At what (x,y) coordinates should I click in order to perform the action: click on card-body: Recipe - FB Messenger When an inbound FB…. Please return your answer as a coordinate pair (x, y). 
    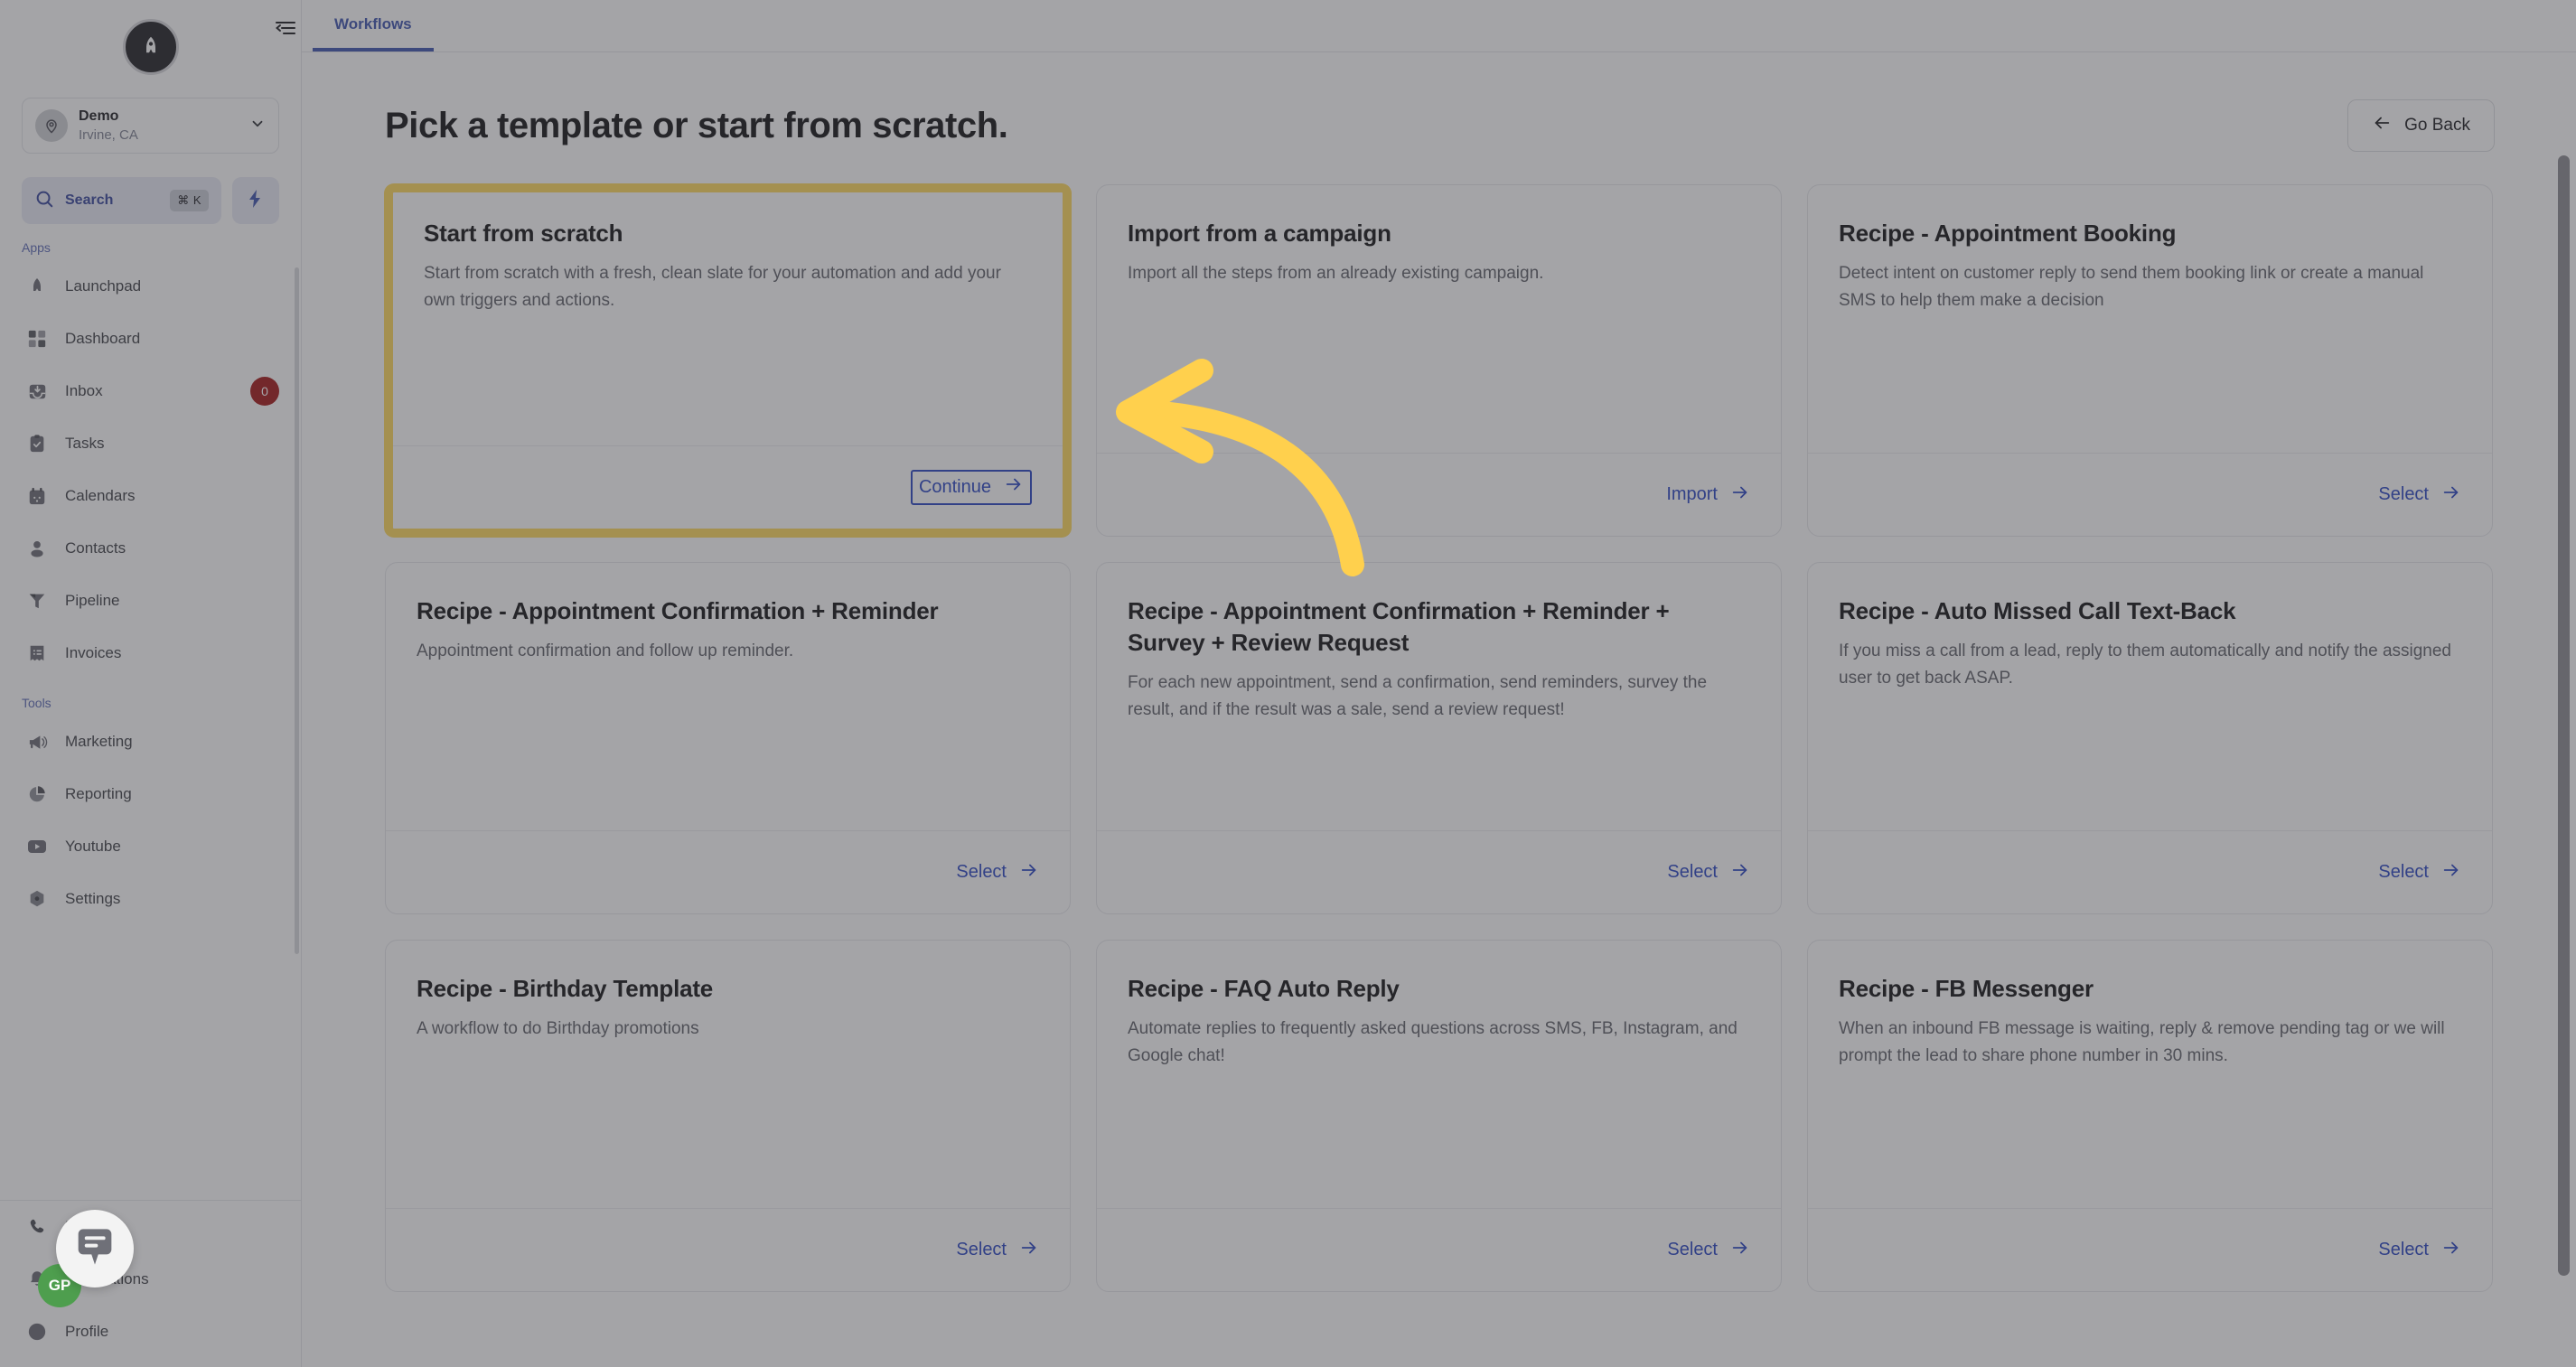
    Looking at the image, I should click on (2150, 1074).